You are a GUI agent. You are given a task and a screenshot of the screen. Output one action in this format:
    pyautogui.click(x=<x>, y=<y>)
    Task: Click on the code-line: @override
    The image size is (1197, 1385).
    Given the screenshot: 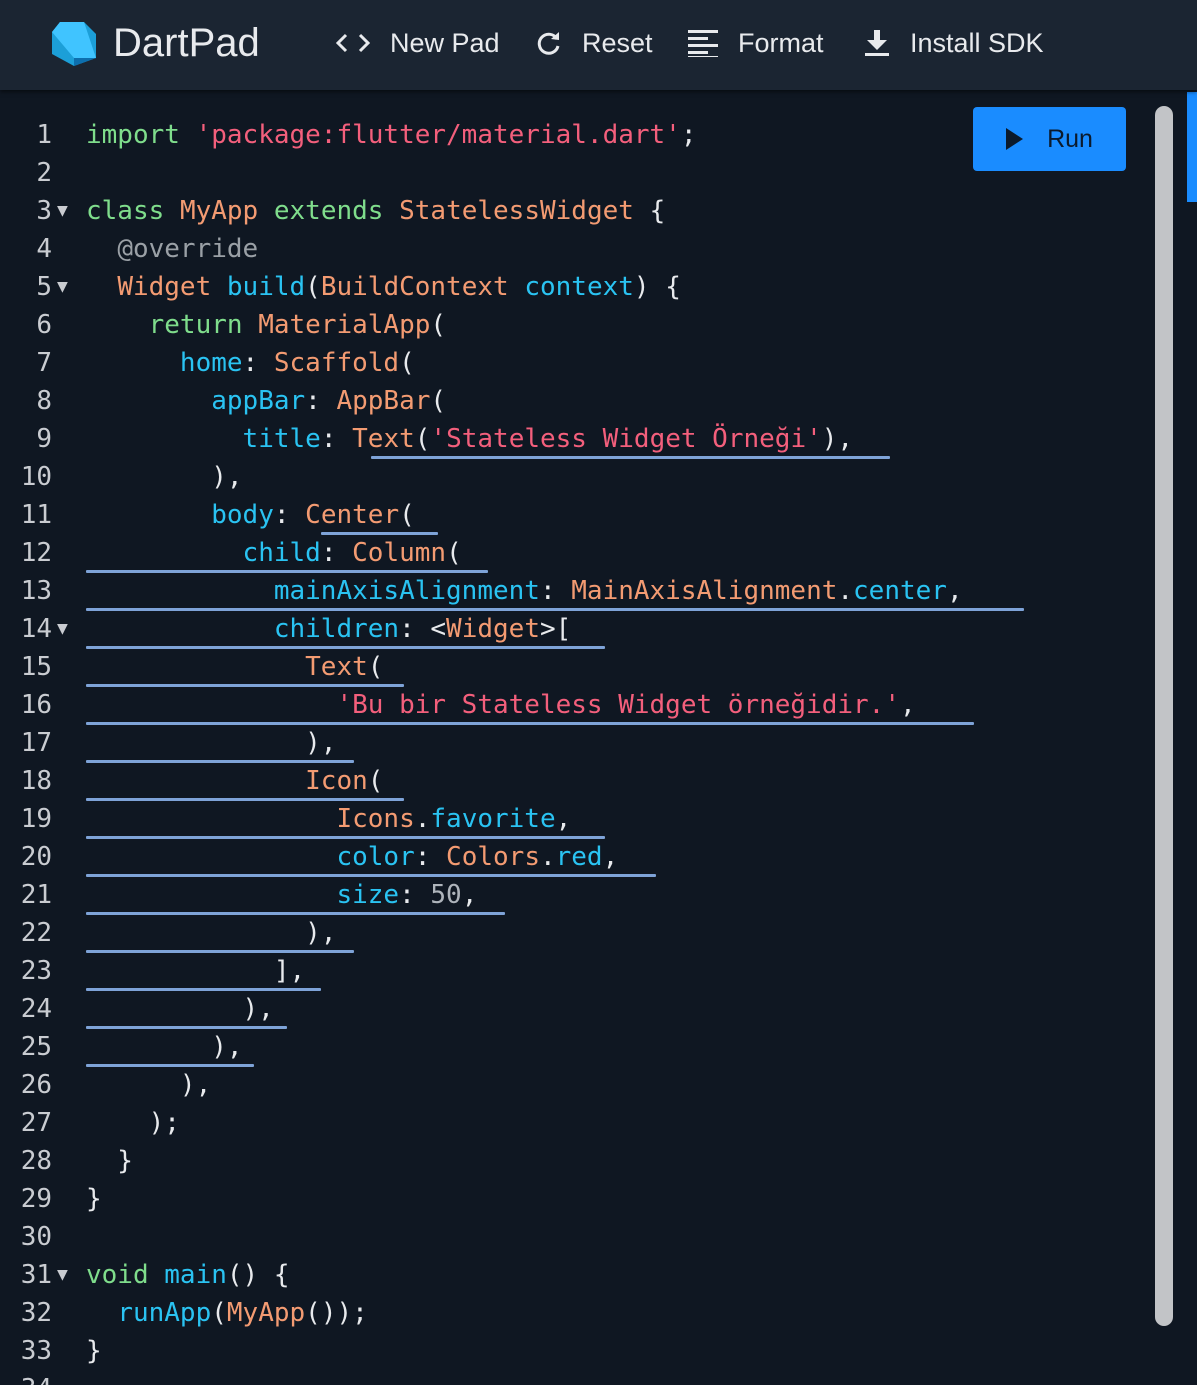 What is the action you would take?
    pyautogui.click(x=172, y=249)
    